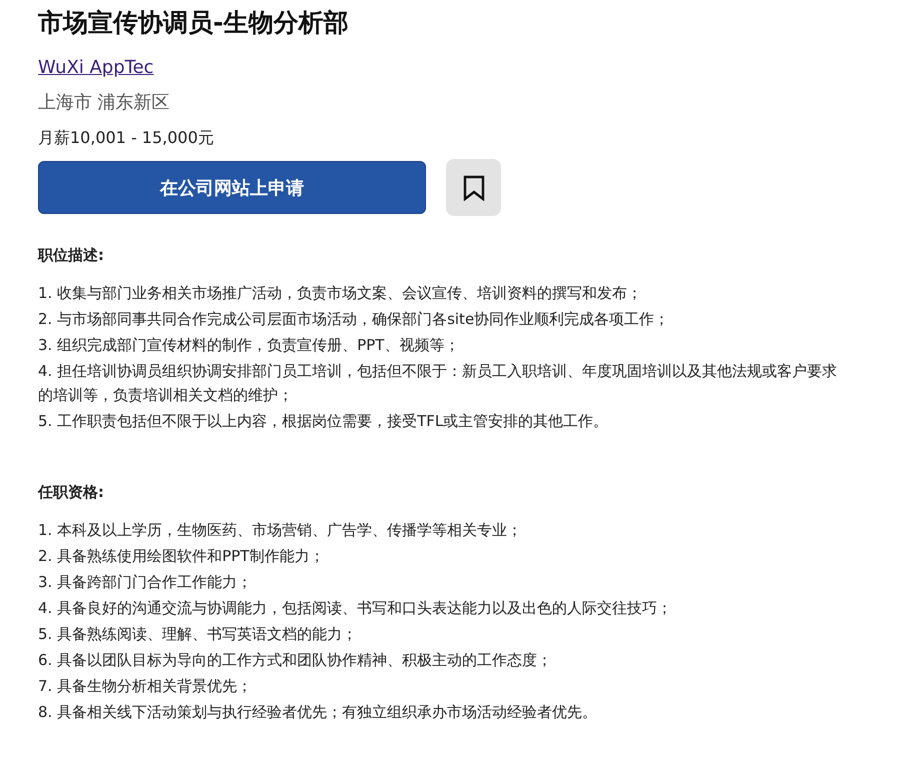  Describe the element at coordinates (281, 530) in the screenshot. I see `list-item: 1. 本科及以上学历，生物医药、市场营销、广告学、传播学等相关专业；` at that location.